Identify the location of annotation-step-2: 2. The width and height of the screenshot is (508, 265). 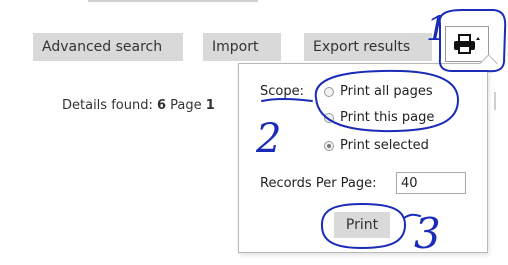
(268, 139).